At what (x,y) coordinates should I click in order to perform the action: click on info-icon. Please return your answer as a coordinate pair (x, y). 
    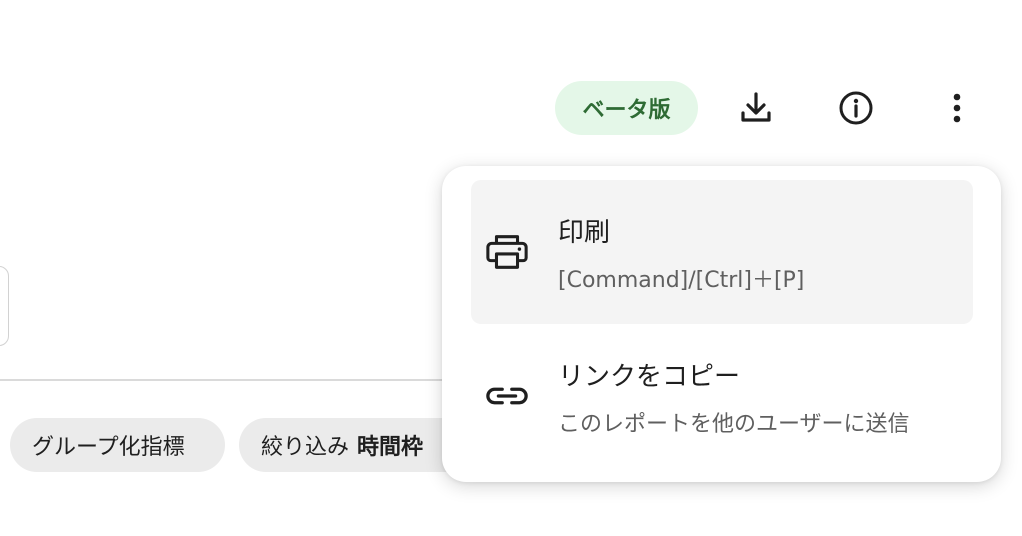
    Looking at the image, I should click on (856, 108).